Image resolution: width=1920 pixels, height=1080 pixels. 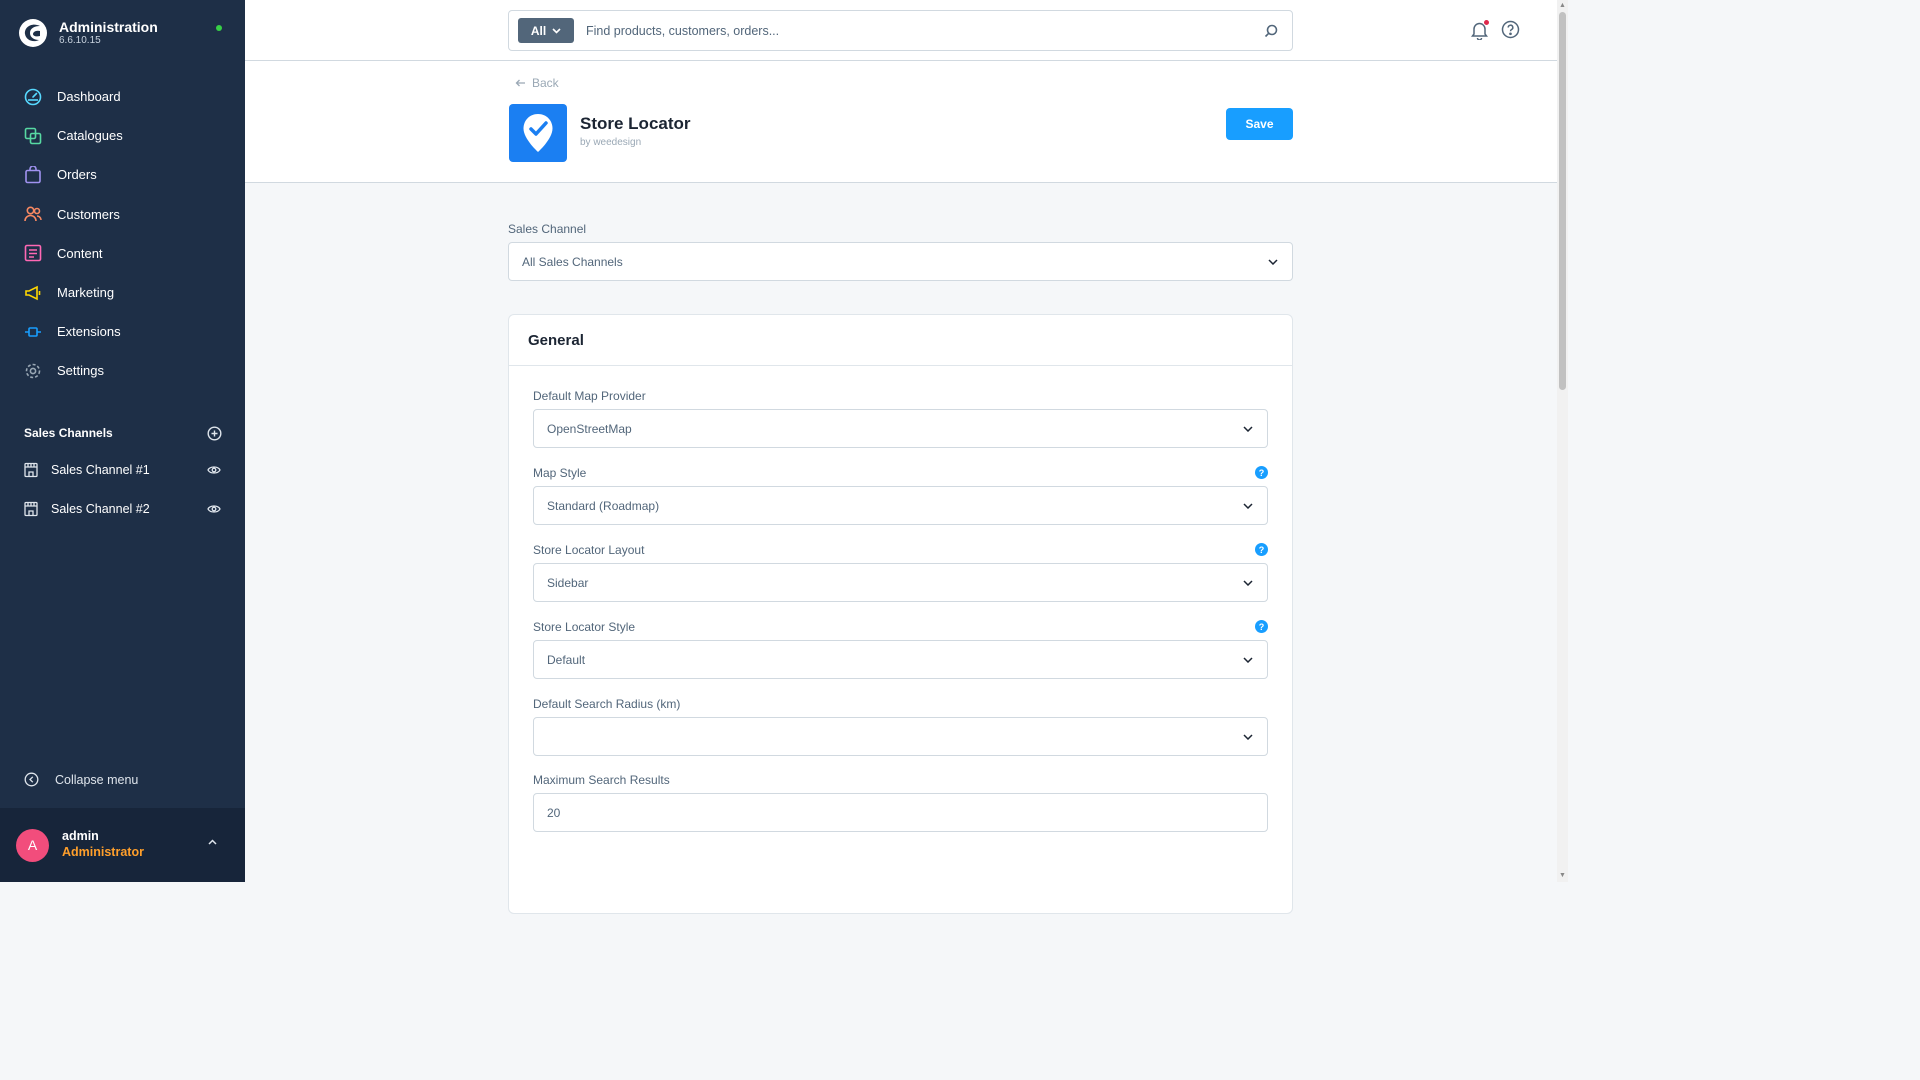 What do you see at coordinates (900, 736) in the screenshot?
I see `default-search-radius-select` at bounding box center [900, 736].